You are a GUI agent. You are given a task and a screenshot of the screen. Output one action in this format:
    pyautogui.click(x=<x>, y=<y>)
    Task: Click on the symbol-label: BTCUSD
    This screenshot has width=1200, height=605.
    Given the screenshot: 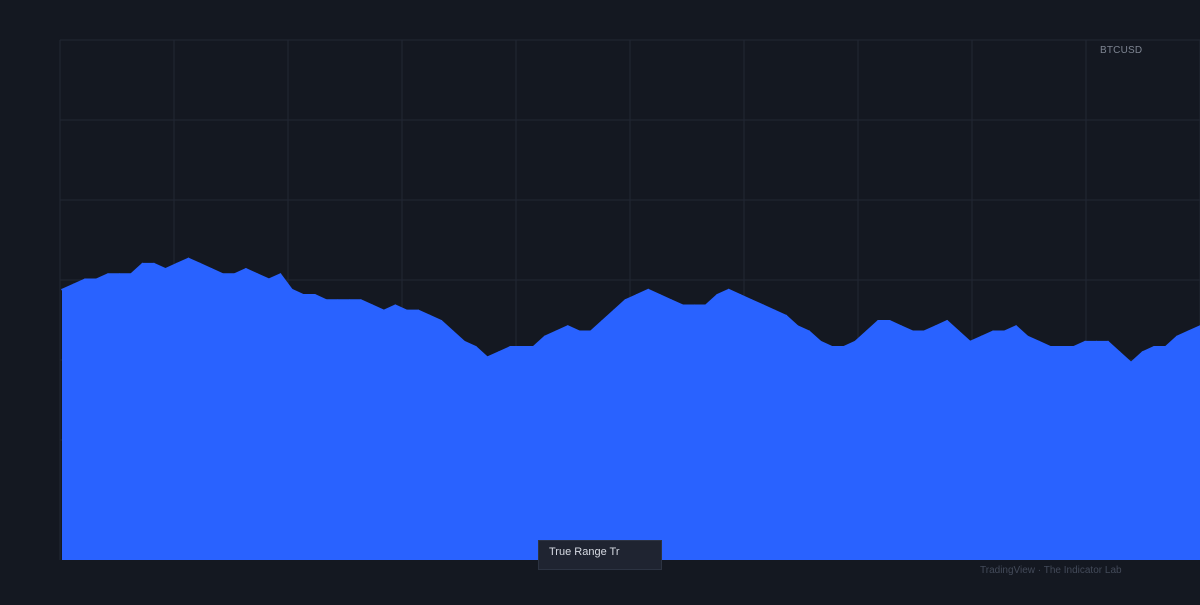 What is the action you would take?
    pyautogui.click(x=1121, y=50)
    